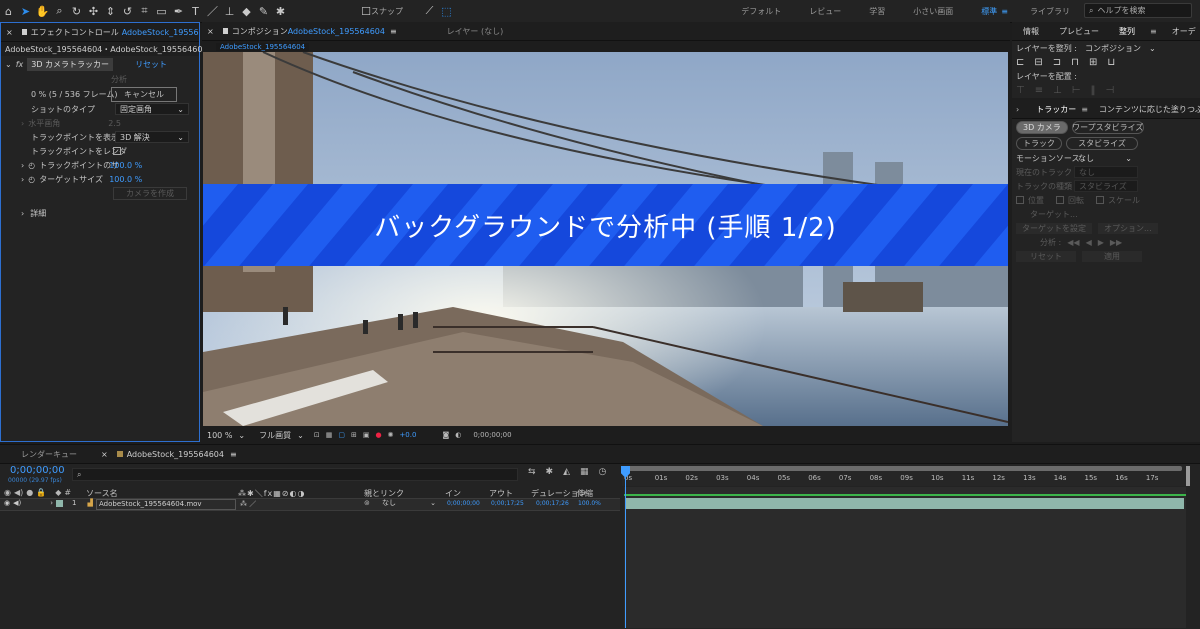  Describe the element at coordinates (407, 435) in the screenshot. I see `exposure-value: +0.0` at that location.